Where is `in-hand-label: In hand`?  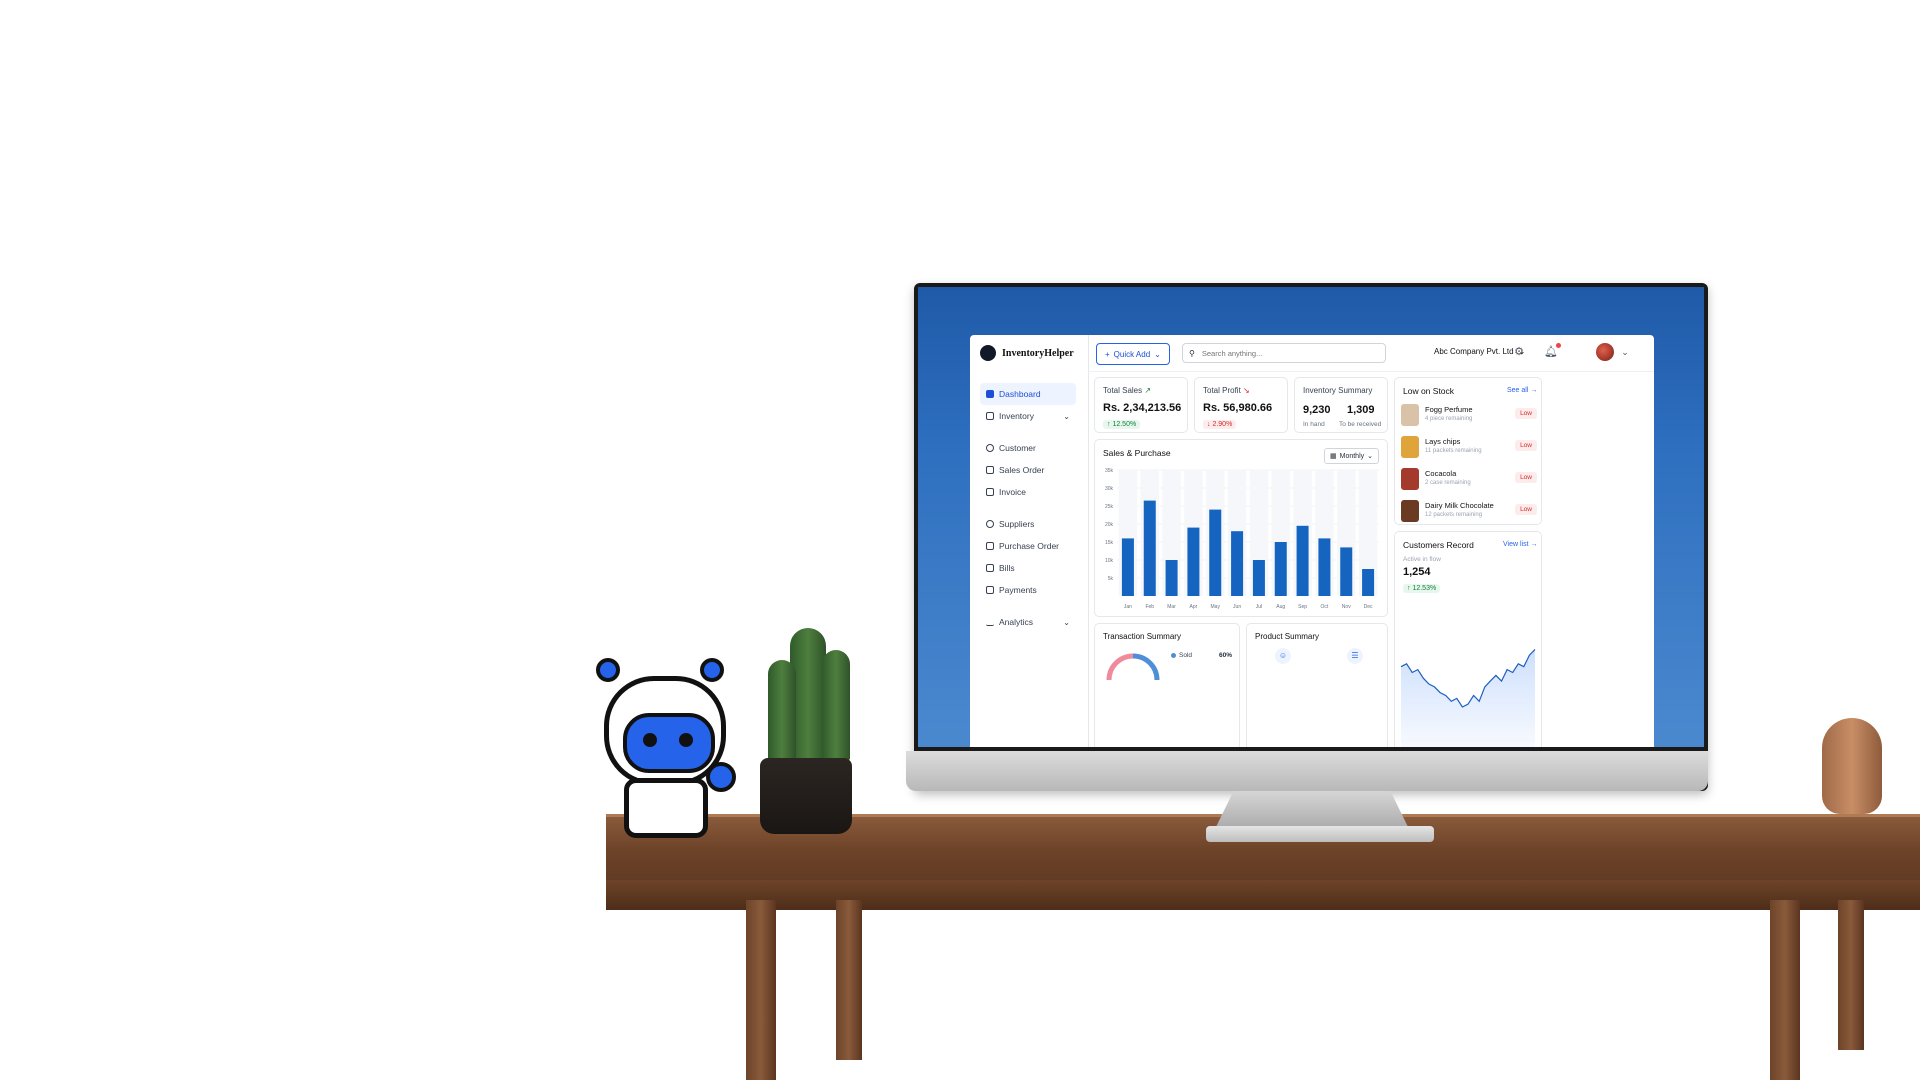 in-hand-label: In hand is located at coordinates (1314, 424).